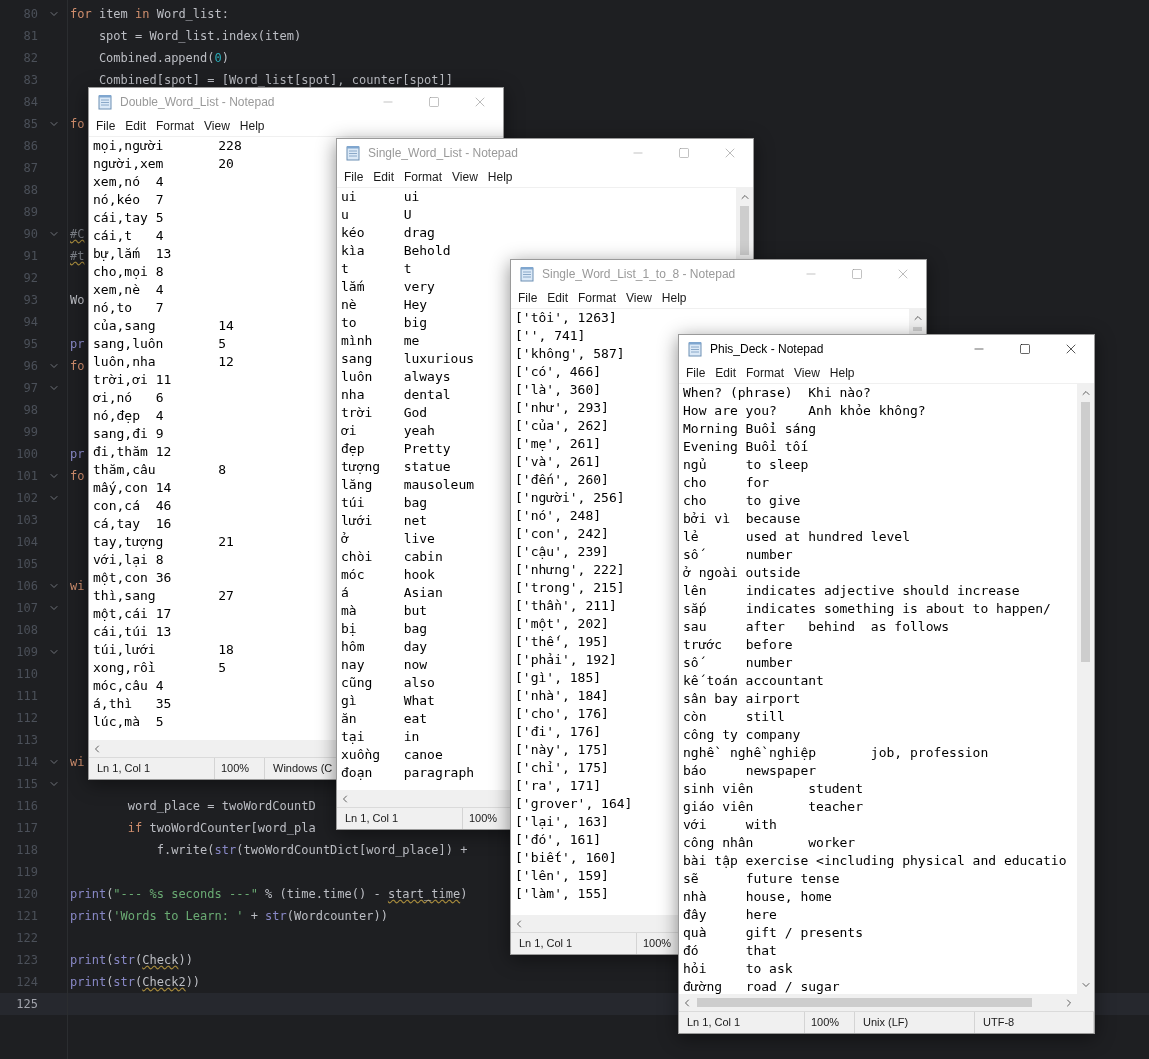  What do you see at coordinates (750, 771) in the screenshot?
I see `text-line: báo newspaper` at bounding box center [750, 771].